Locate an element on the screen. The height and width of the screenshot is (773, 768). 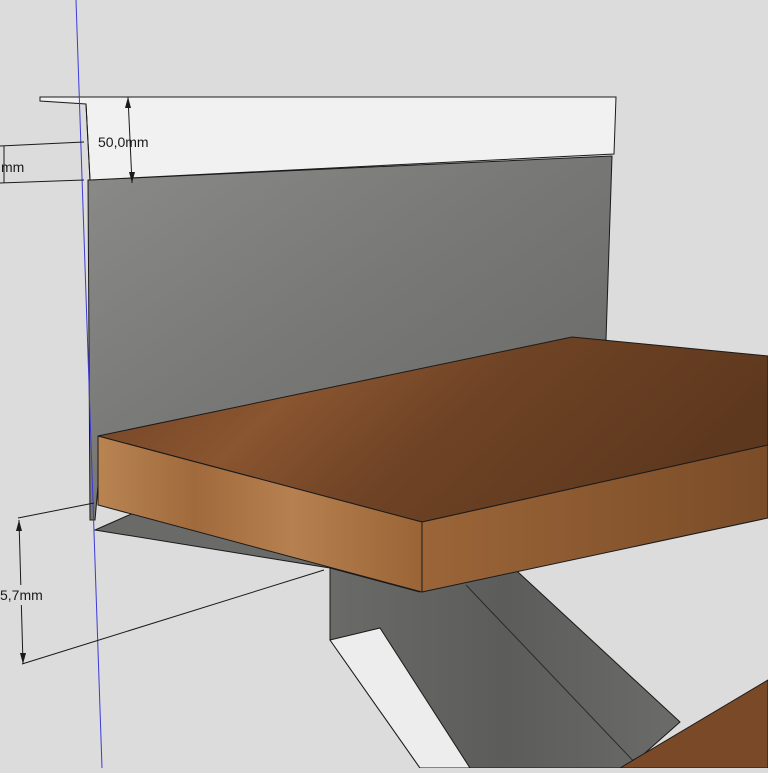
dimension-left-upper: mm is located at coordinates (42, 162).